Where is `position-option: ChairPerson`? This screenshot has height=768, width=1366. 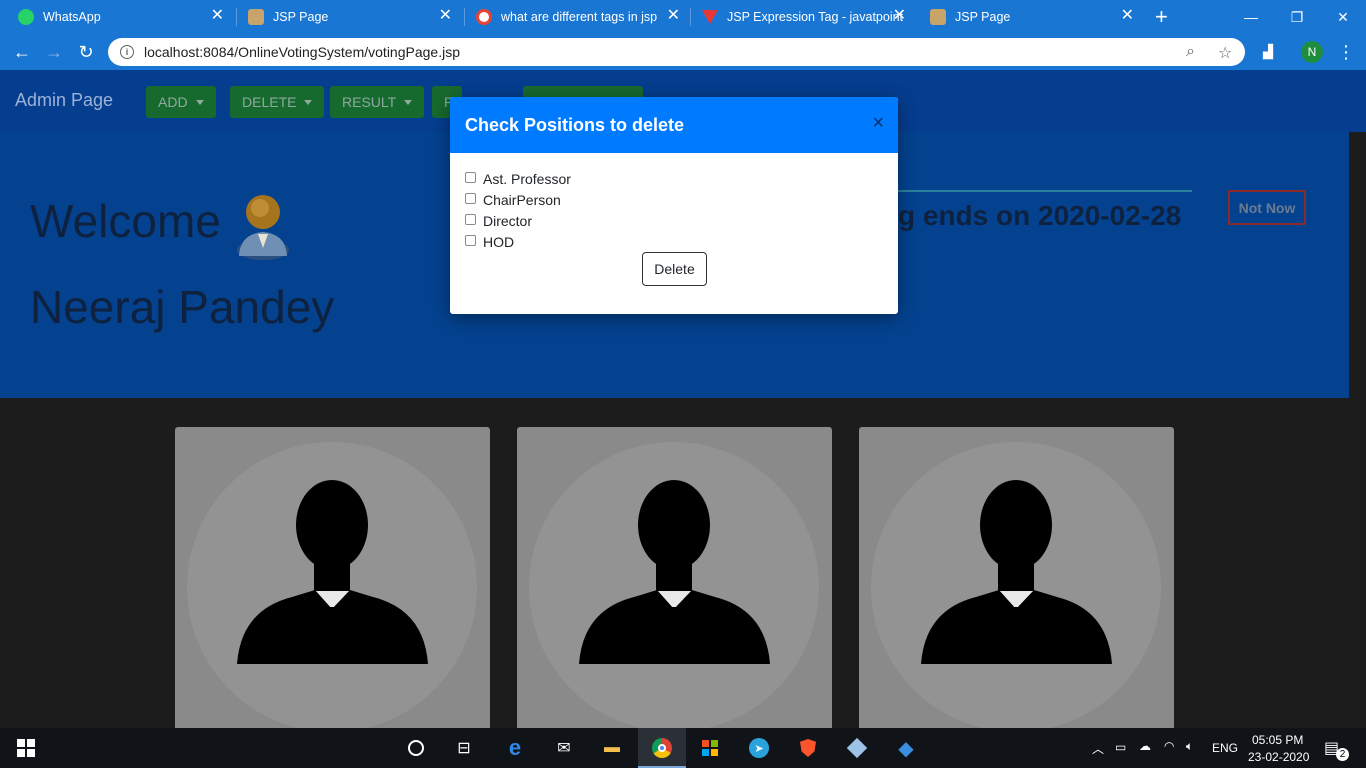 position-option: ChairPerson is located at coordinates (513, 200).